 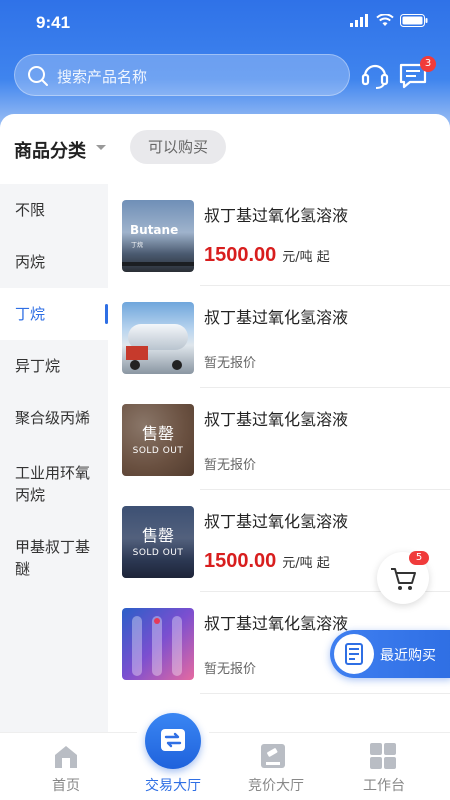 I want to click on sidebar-item-unlimited: 不限, so click(x=54, y=210).